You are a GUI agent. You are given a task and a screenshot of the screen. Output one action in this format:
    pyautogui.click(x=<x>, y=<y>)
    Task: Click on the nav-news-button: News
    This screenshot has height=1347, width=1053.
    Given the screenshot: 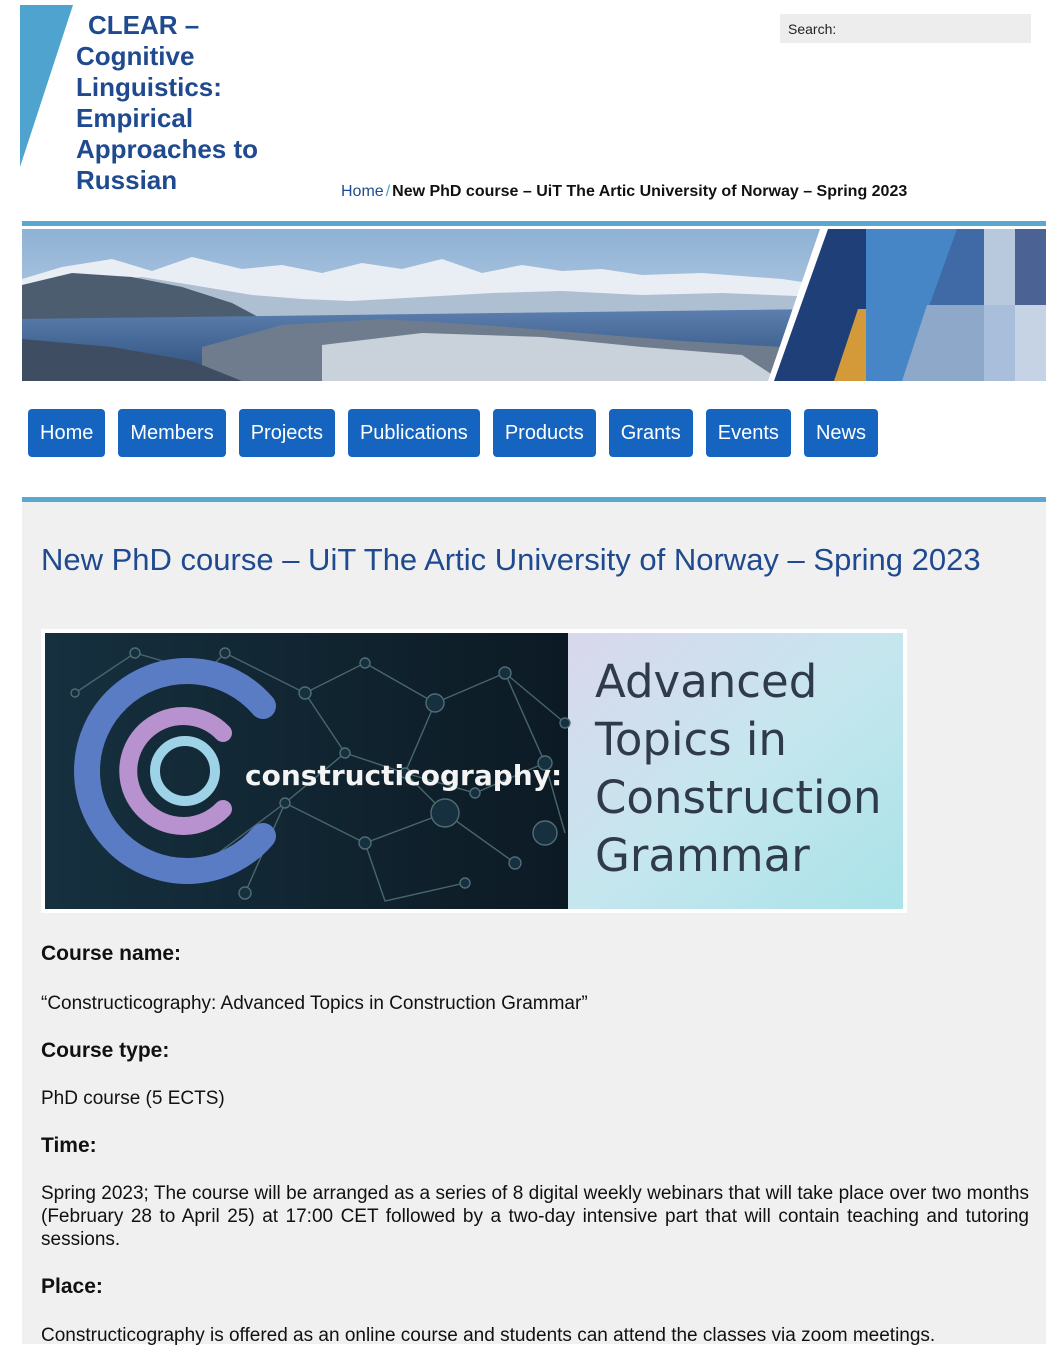 What is the action you would take?
    pyautogui.click(x=840, y=433)
    